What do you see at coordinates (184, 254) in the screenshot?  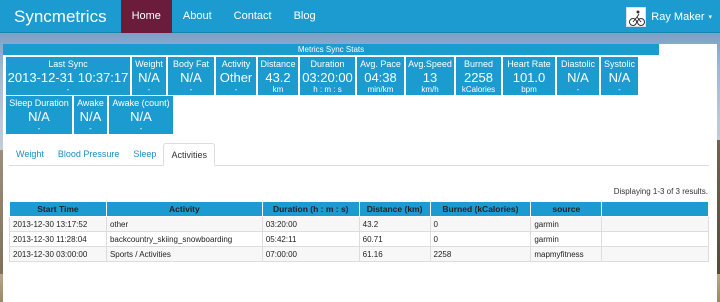 I see `table-cell: Sports / Activities` at bounding box center [184, 254].